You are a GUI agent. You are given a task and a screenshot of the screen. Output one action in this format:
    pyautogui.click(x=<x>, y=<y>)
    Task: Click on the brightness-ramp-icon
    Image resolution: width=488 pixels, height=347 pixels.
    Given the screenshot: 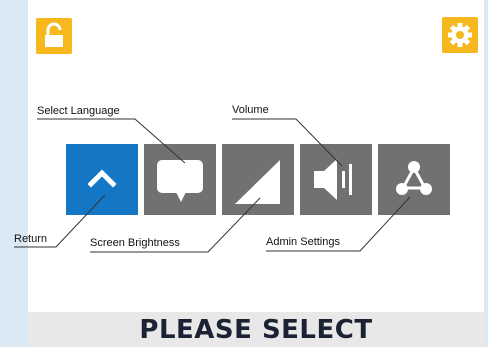 What is the action you would take?
    pyautogui.click(x=257, y=182)
    